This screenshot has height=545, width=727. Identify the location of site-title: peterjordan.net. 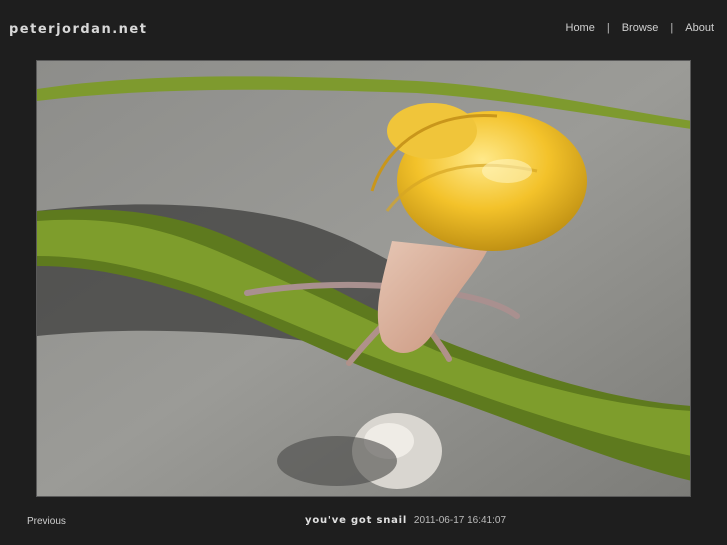
(78, 29).